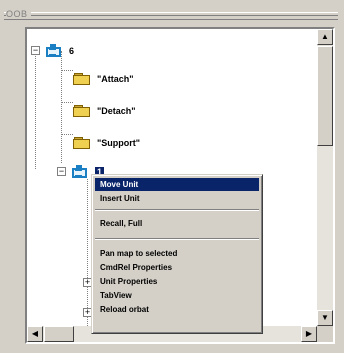  Describe the element at coordinates (309, 334) in the screenshot. I see `scroll-right-button: ▶` at that location.